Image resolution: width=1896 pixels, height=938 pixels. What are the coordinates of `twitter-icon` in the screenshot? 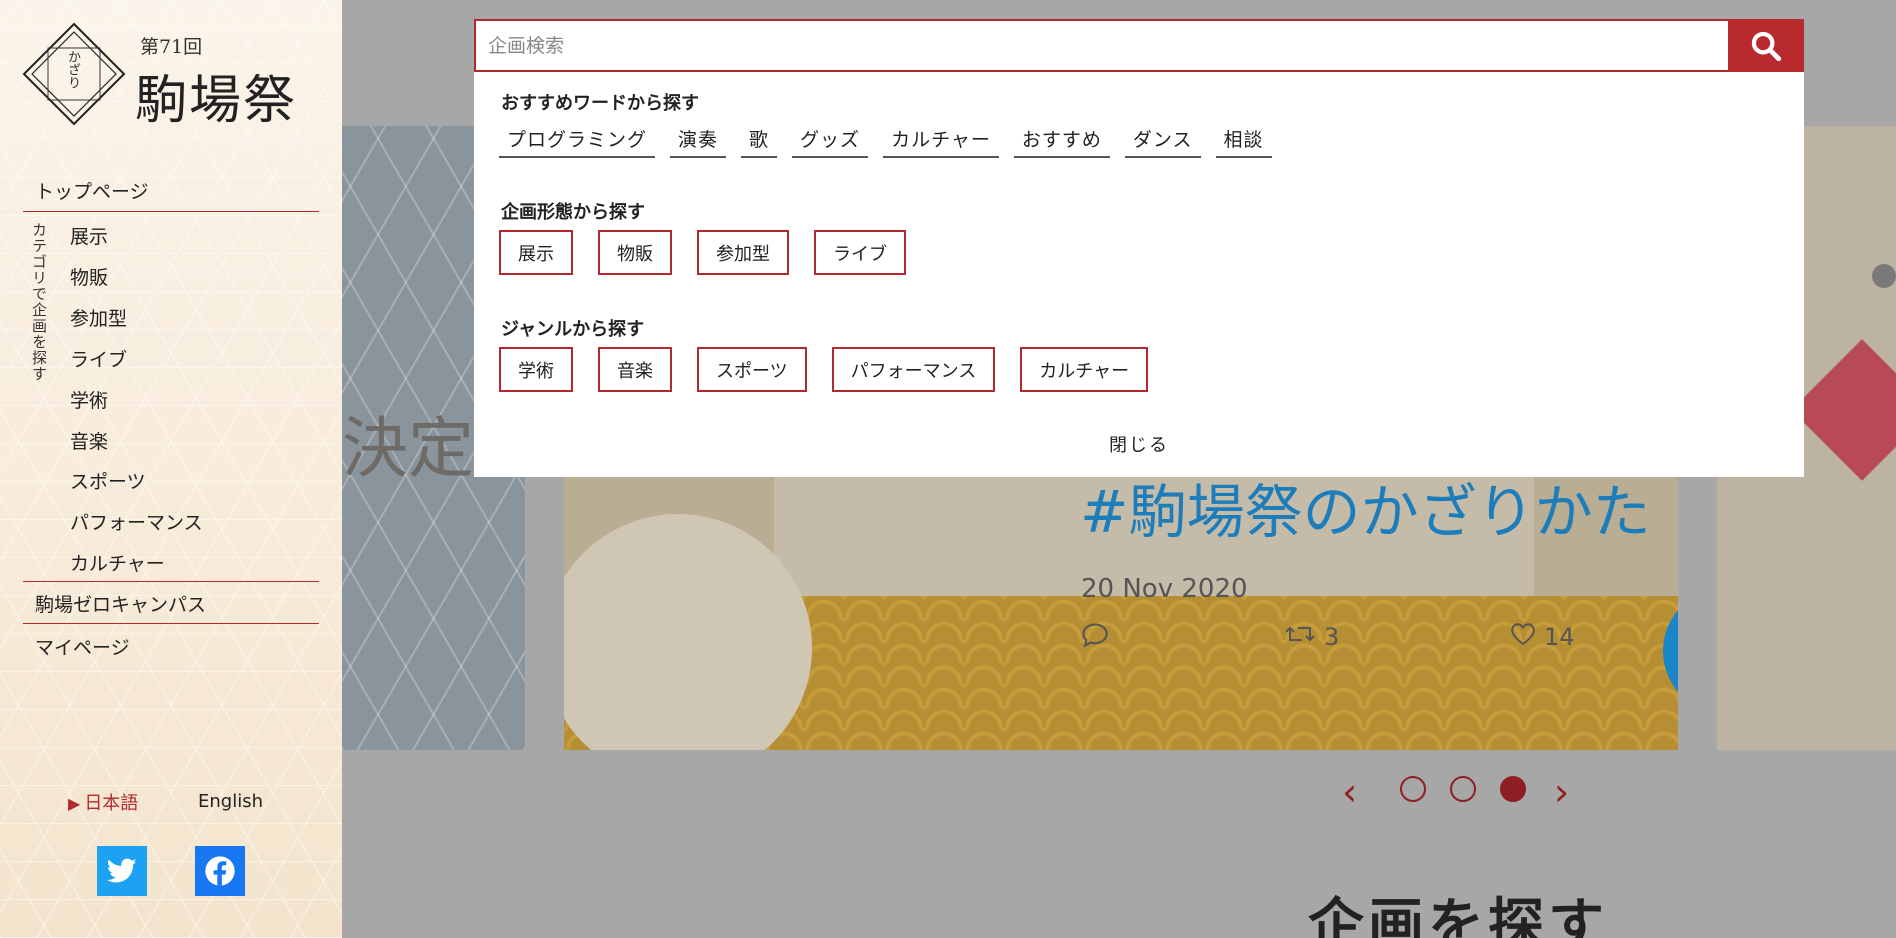 It's located at (122, 870).